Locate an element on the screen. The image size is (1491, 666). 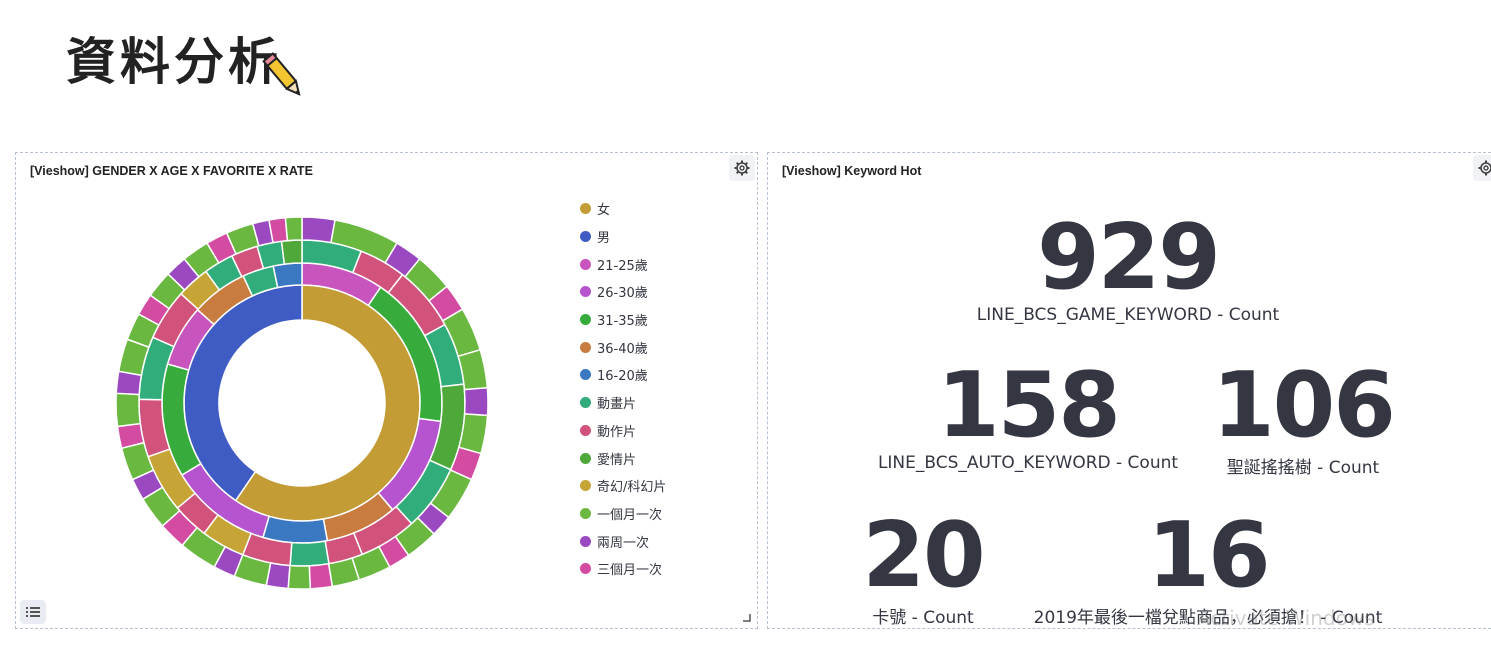
legend-item: 三個月一次 is located at coordinates (623, 569).